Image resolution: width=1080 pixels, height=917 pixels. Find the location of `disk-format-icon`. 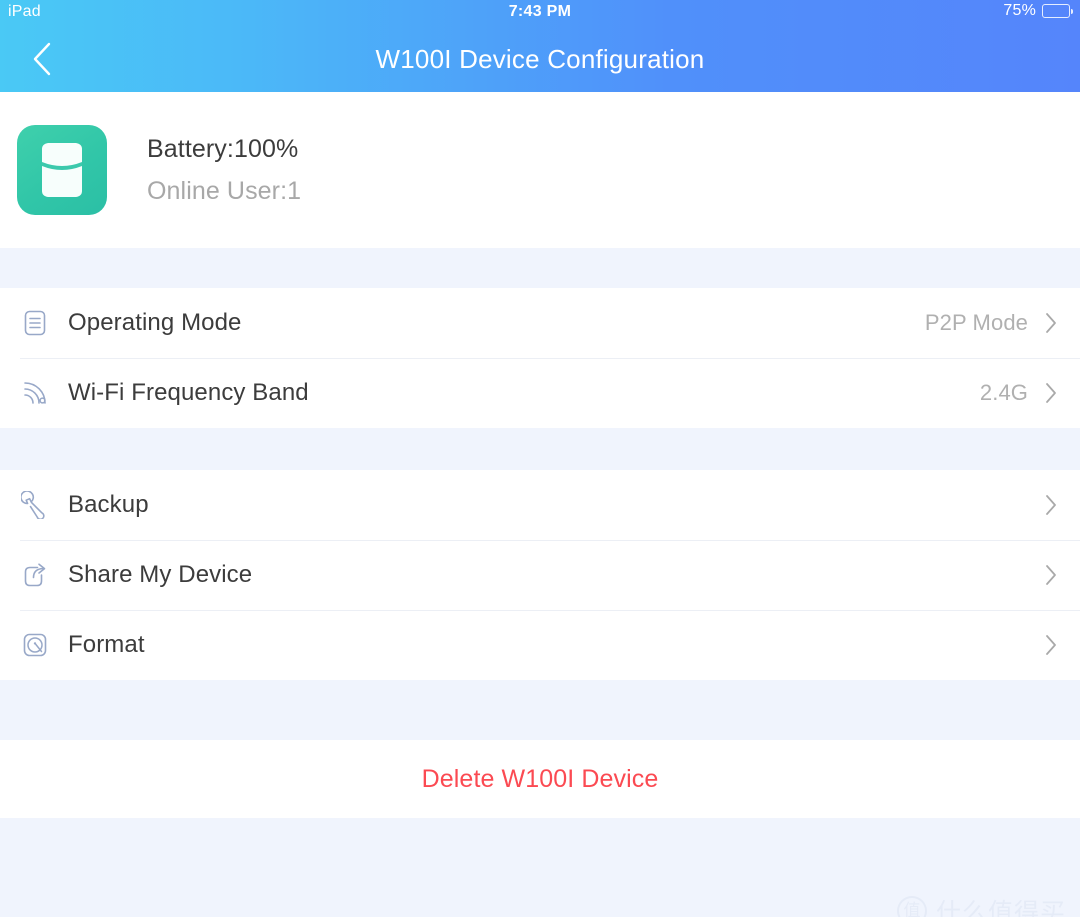

disk-format-icon is located at coordinates (35, 645).